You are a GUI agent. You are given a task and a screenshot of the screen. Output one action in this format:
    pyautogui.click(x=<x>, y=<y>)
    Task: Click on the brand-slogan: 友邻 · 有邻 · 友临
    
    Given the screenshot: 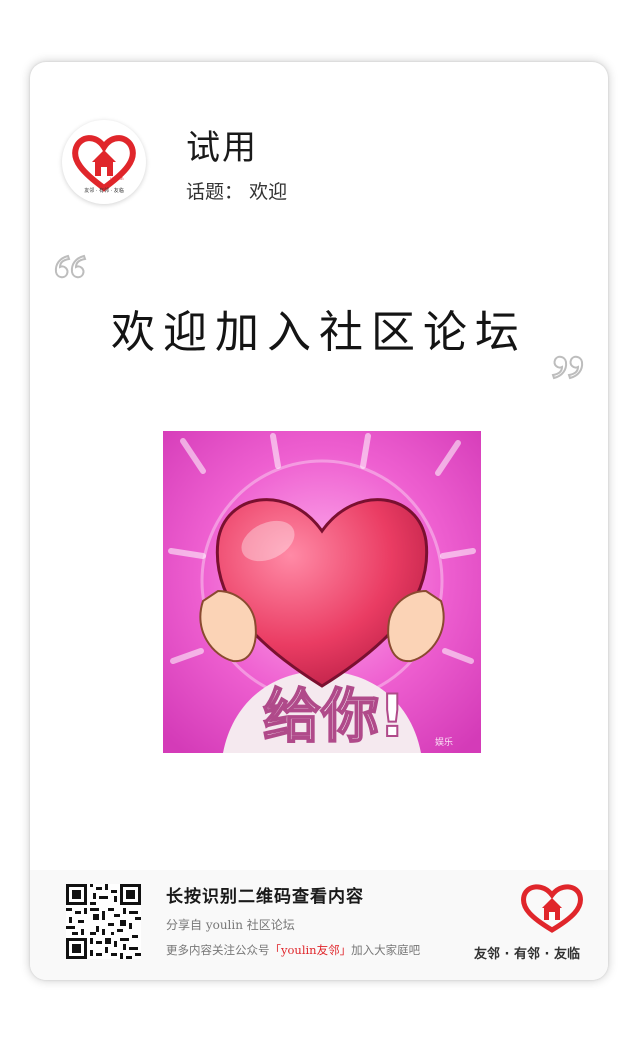 What is the action you would take?
    pyautogui.click(x=527, y=954)
    